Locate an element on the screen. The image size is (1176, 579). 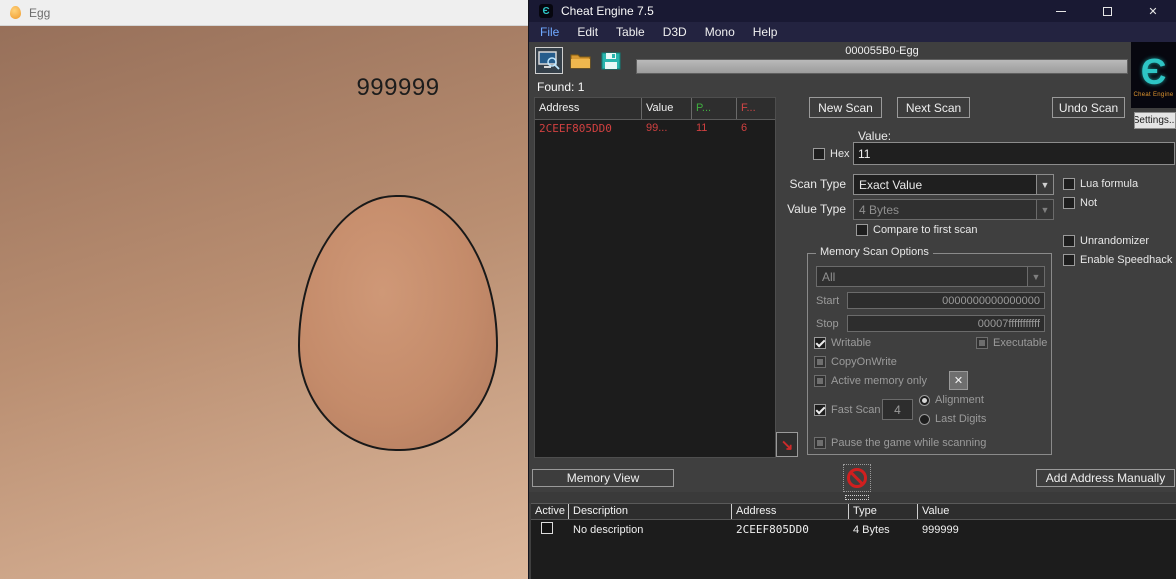
egg-app-icon is located at coordinates (15, 12).